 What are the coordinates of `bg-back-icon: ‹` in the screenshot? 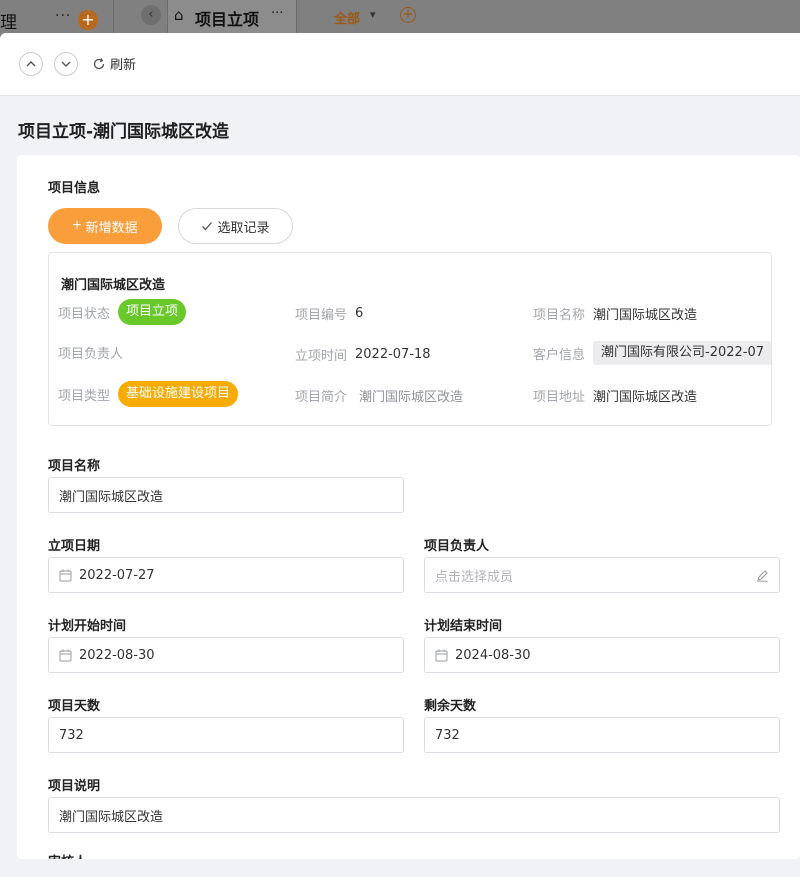 It's located at (151, 15).